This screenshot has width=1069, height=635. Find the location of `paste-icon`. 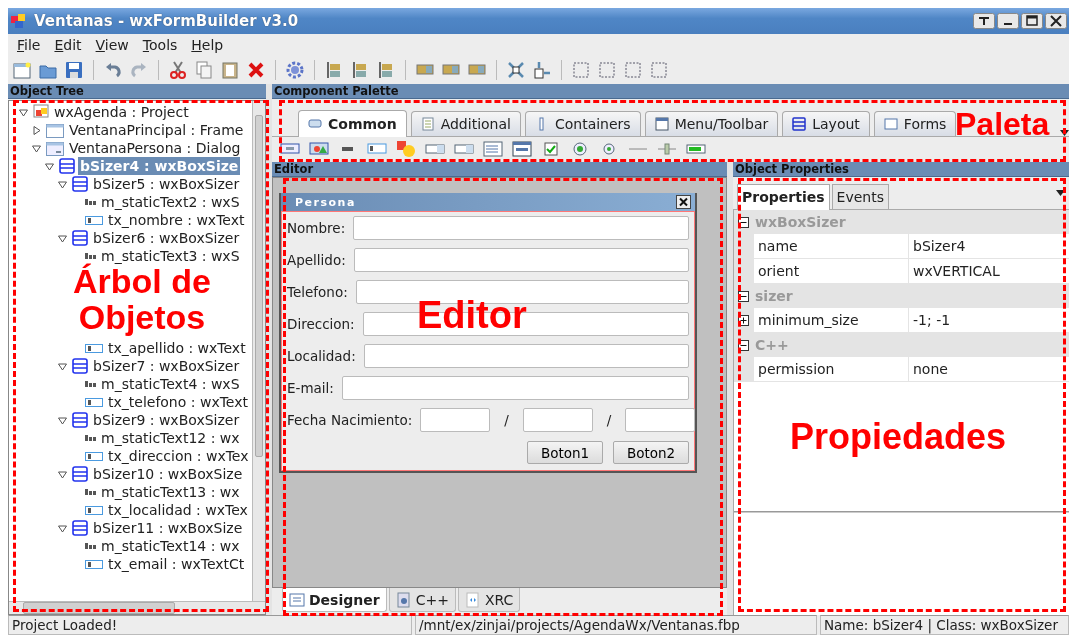

paste-icon is located at coordinates (230, 70).